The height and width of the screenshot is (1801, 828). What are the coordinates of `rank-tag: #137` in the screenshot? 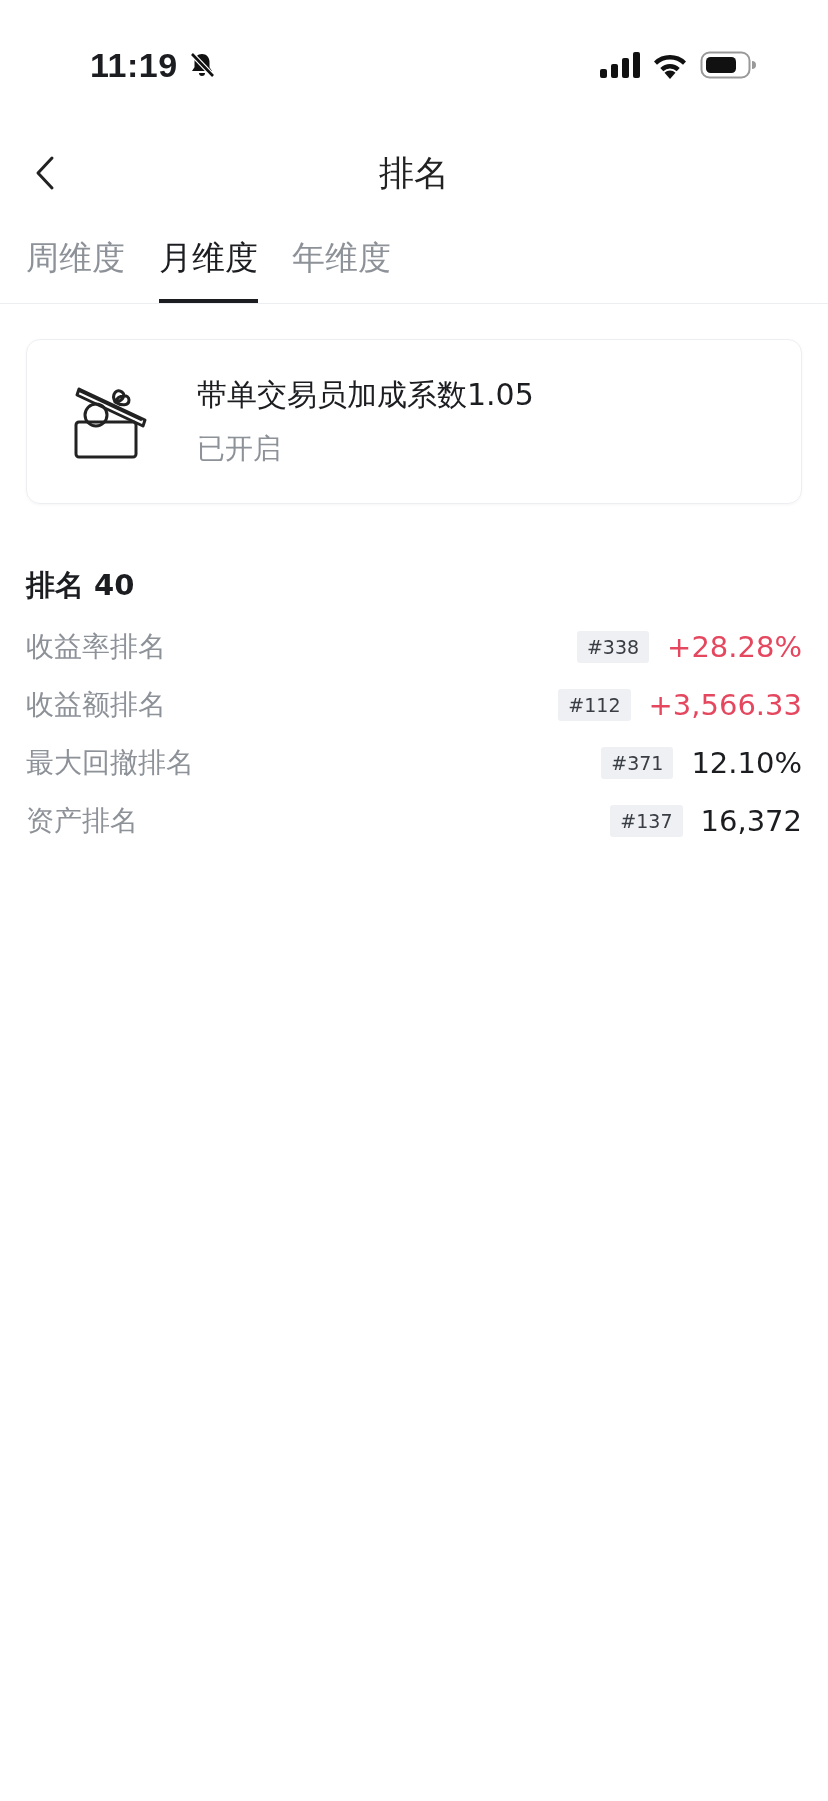 It's located at (646, 821).